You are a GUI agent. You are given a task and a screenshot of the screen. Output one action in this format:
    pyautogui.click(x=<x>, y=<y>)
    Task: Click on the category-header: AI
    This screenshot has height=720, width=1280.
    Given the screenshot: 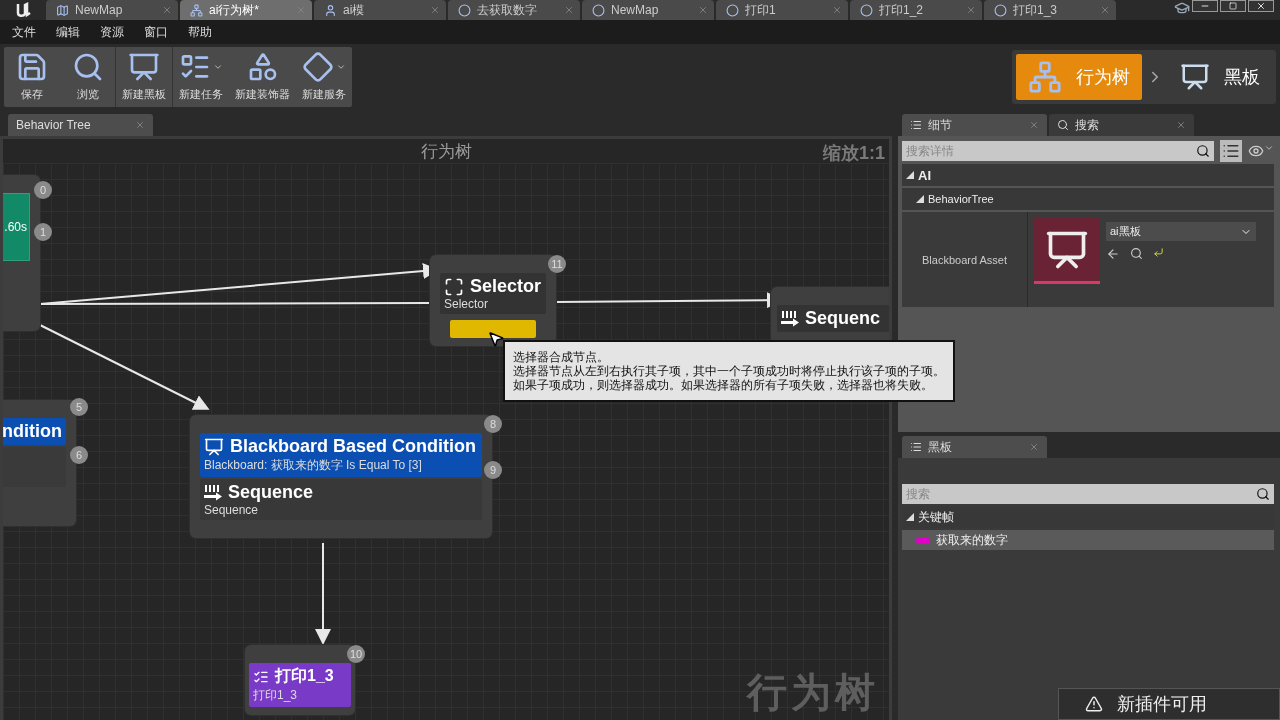 What is the action you would take?
    pyautogui.click(x=924, y=175)
    